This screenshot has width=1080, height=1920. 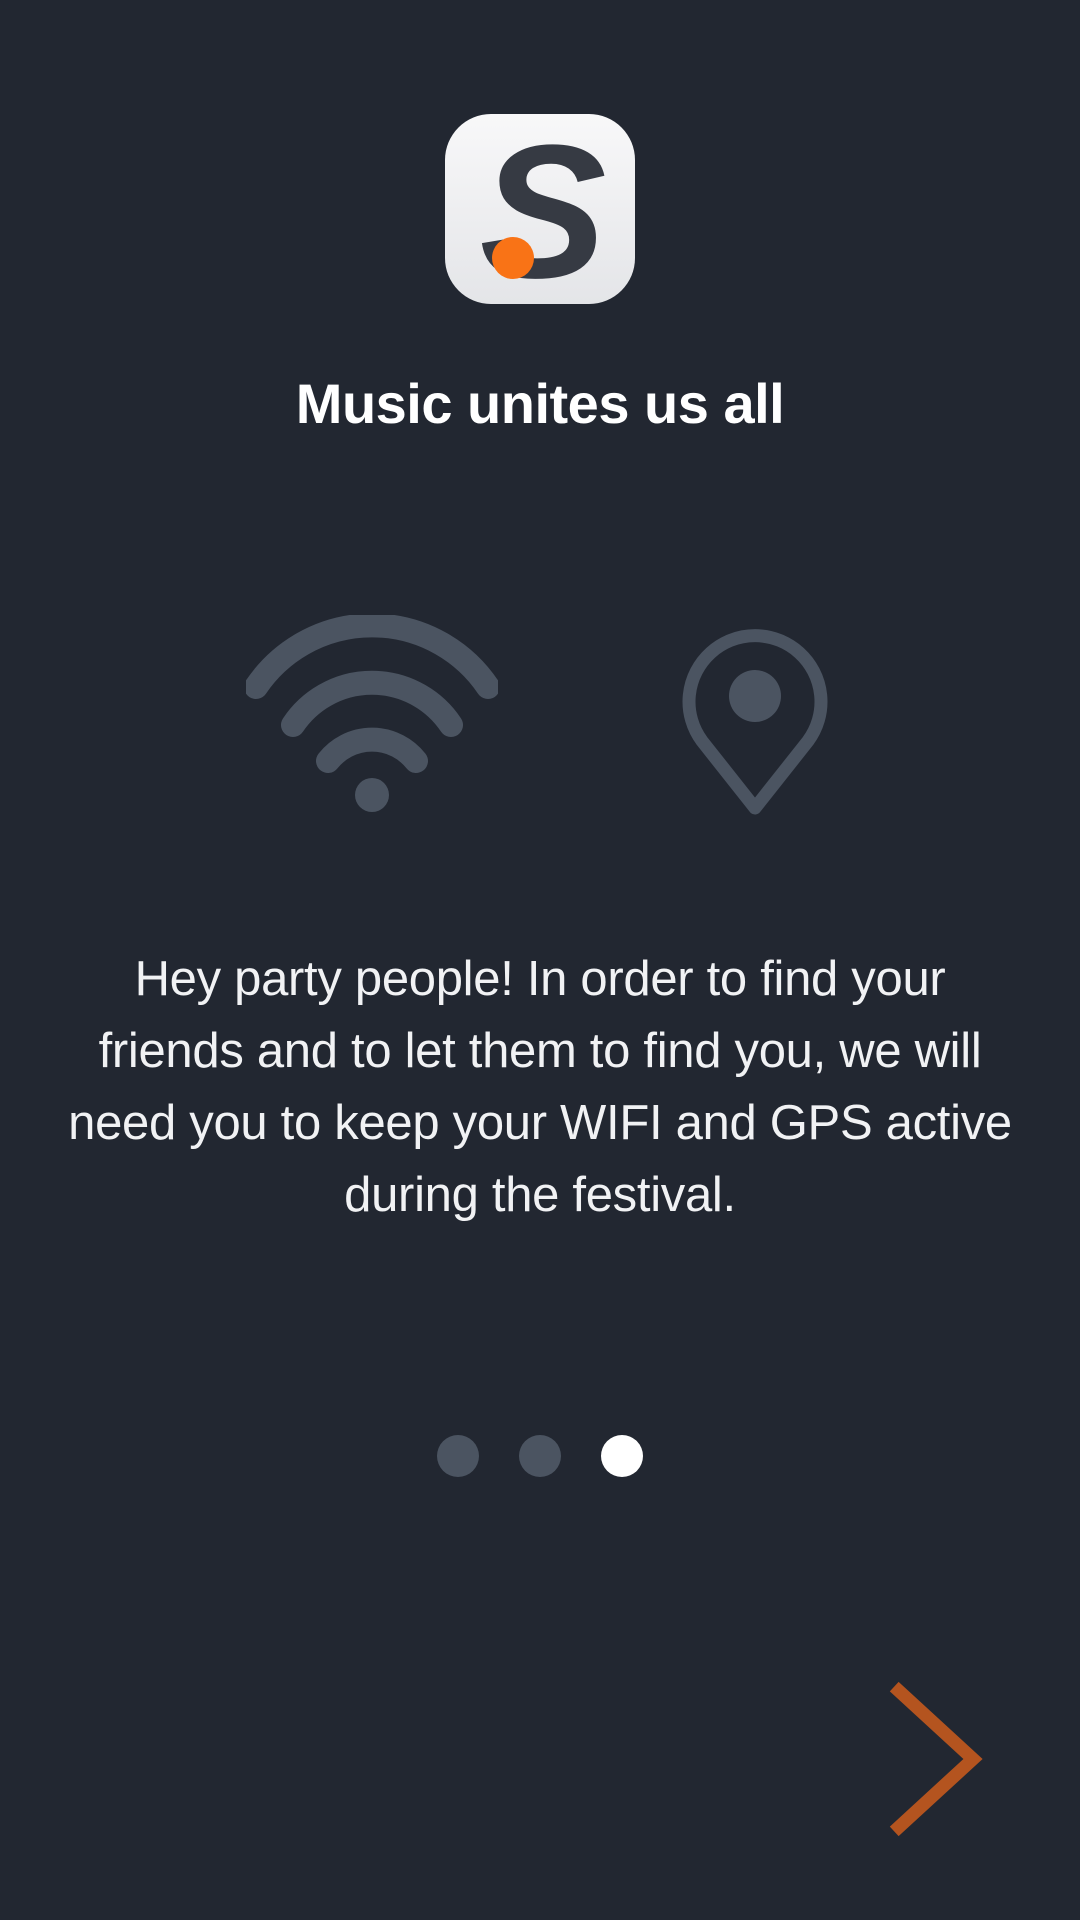 I want to click on app-logo: S, so click(x=540, y=209).